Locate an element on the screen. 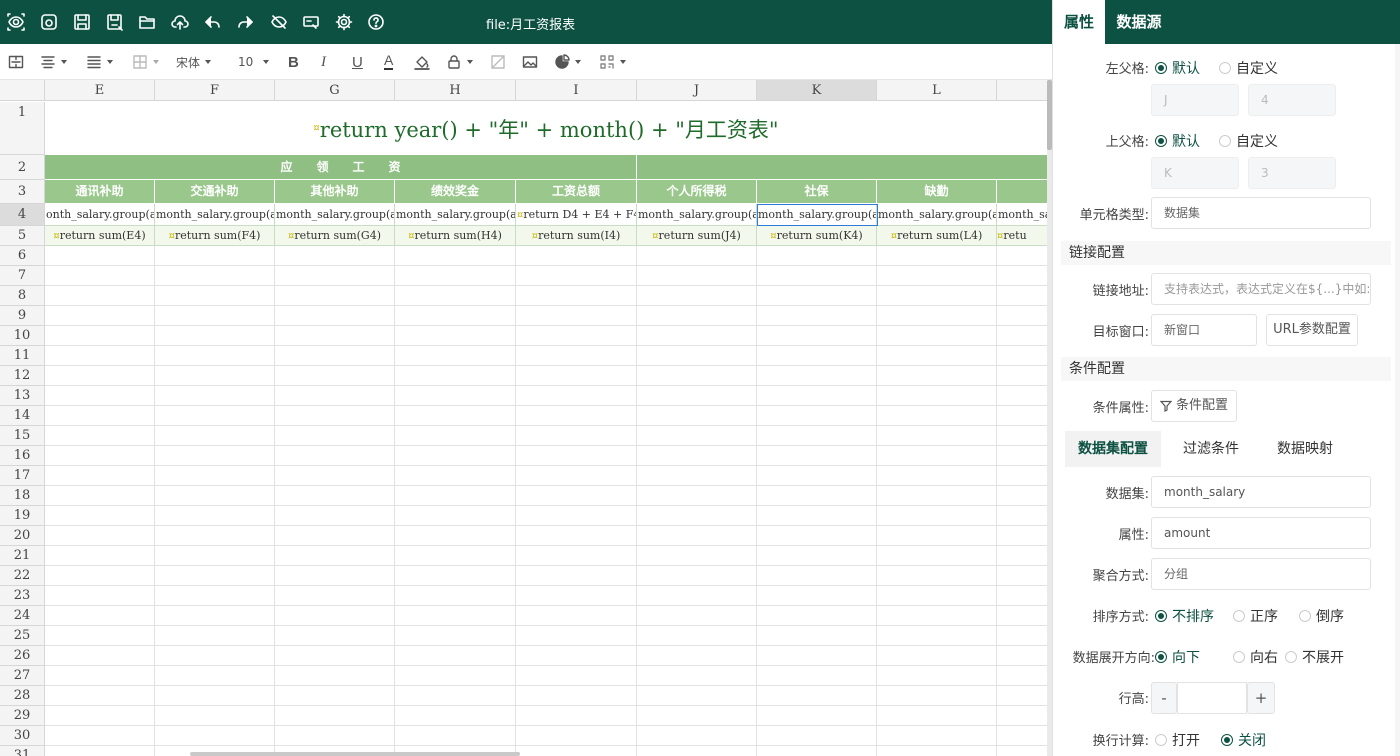 This screenshot has height=756, width=1400. column-title-cell: 其他补助 is located at coordinates (335, 192).